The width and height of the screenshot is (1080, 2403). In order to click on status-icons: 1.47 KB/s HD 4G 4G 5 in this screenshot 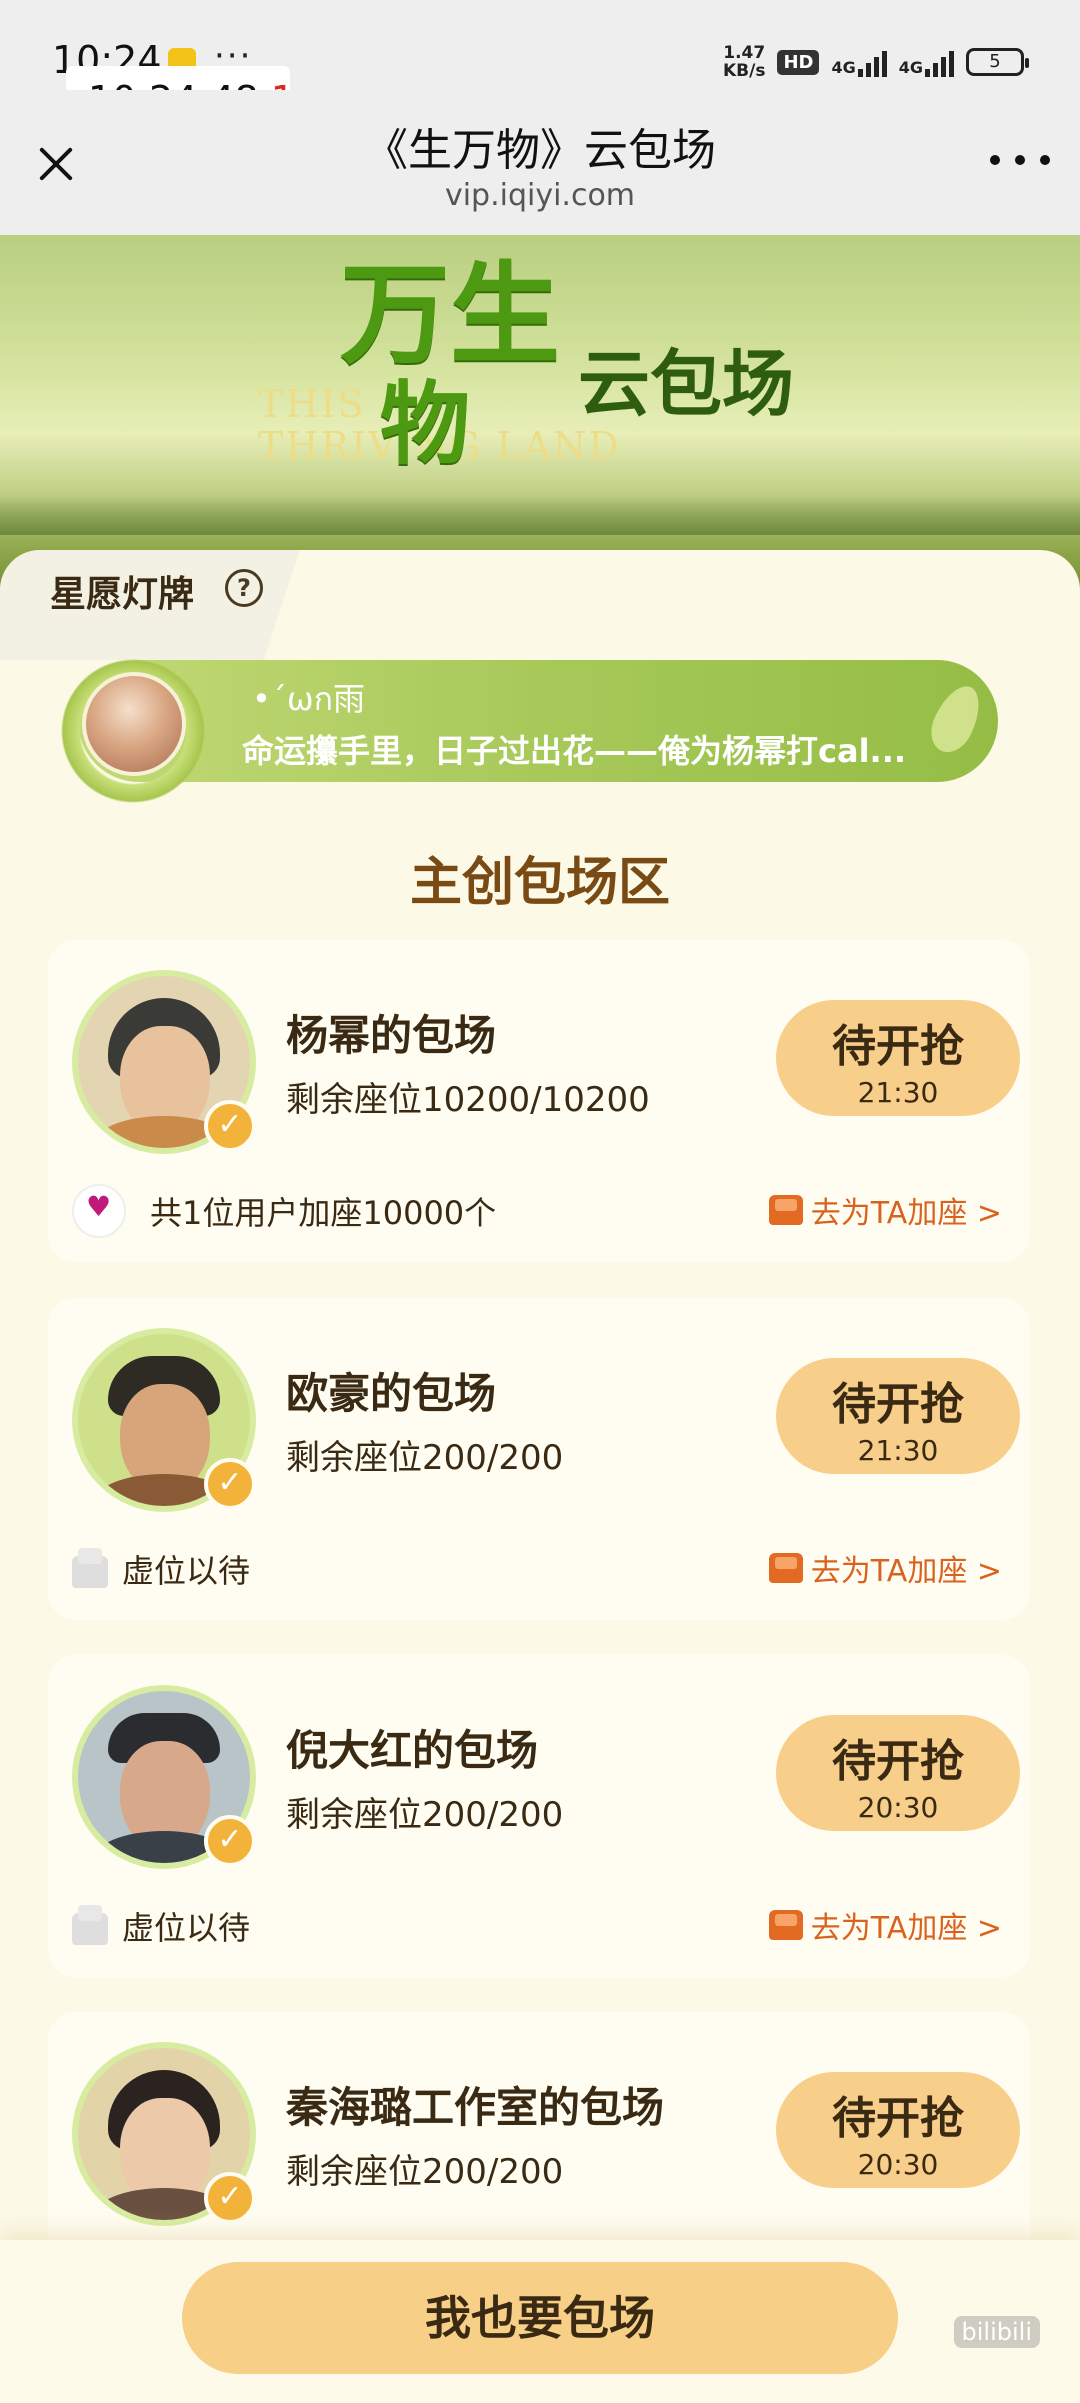, I will do `click(876, 62)`.